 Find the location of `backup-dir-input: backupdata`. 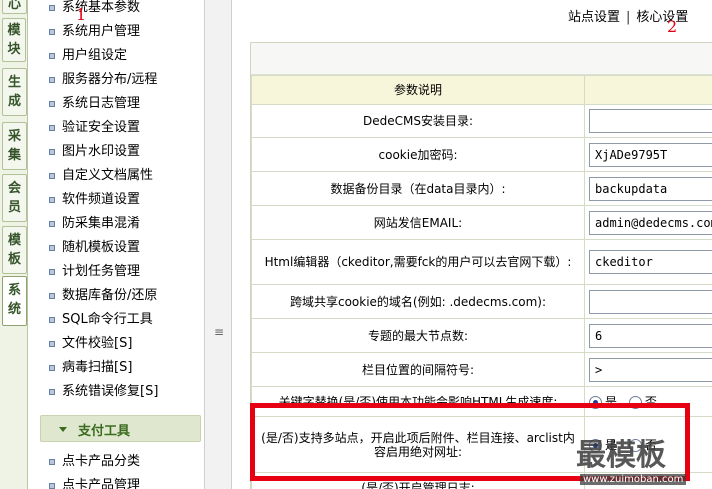

backup-dir-input: backupdata is located at coordinates (650, 188).